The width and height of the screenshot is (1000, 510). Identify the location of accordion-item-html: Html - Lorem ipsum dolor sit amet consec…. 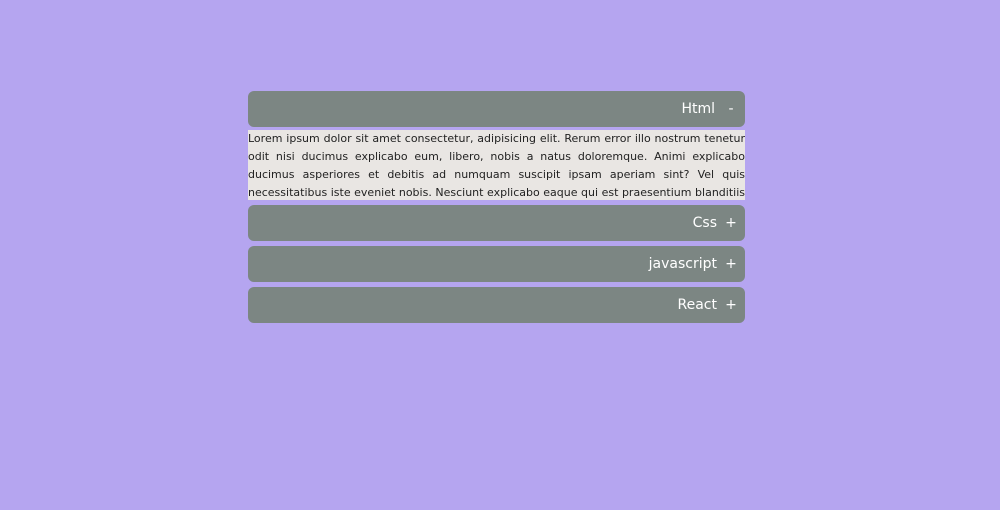
(496, 145).